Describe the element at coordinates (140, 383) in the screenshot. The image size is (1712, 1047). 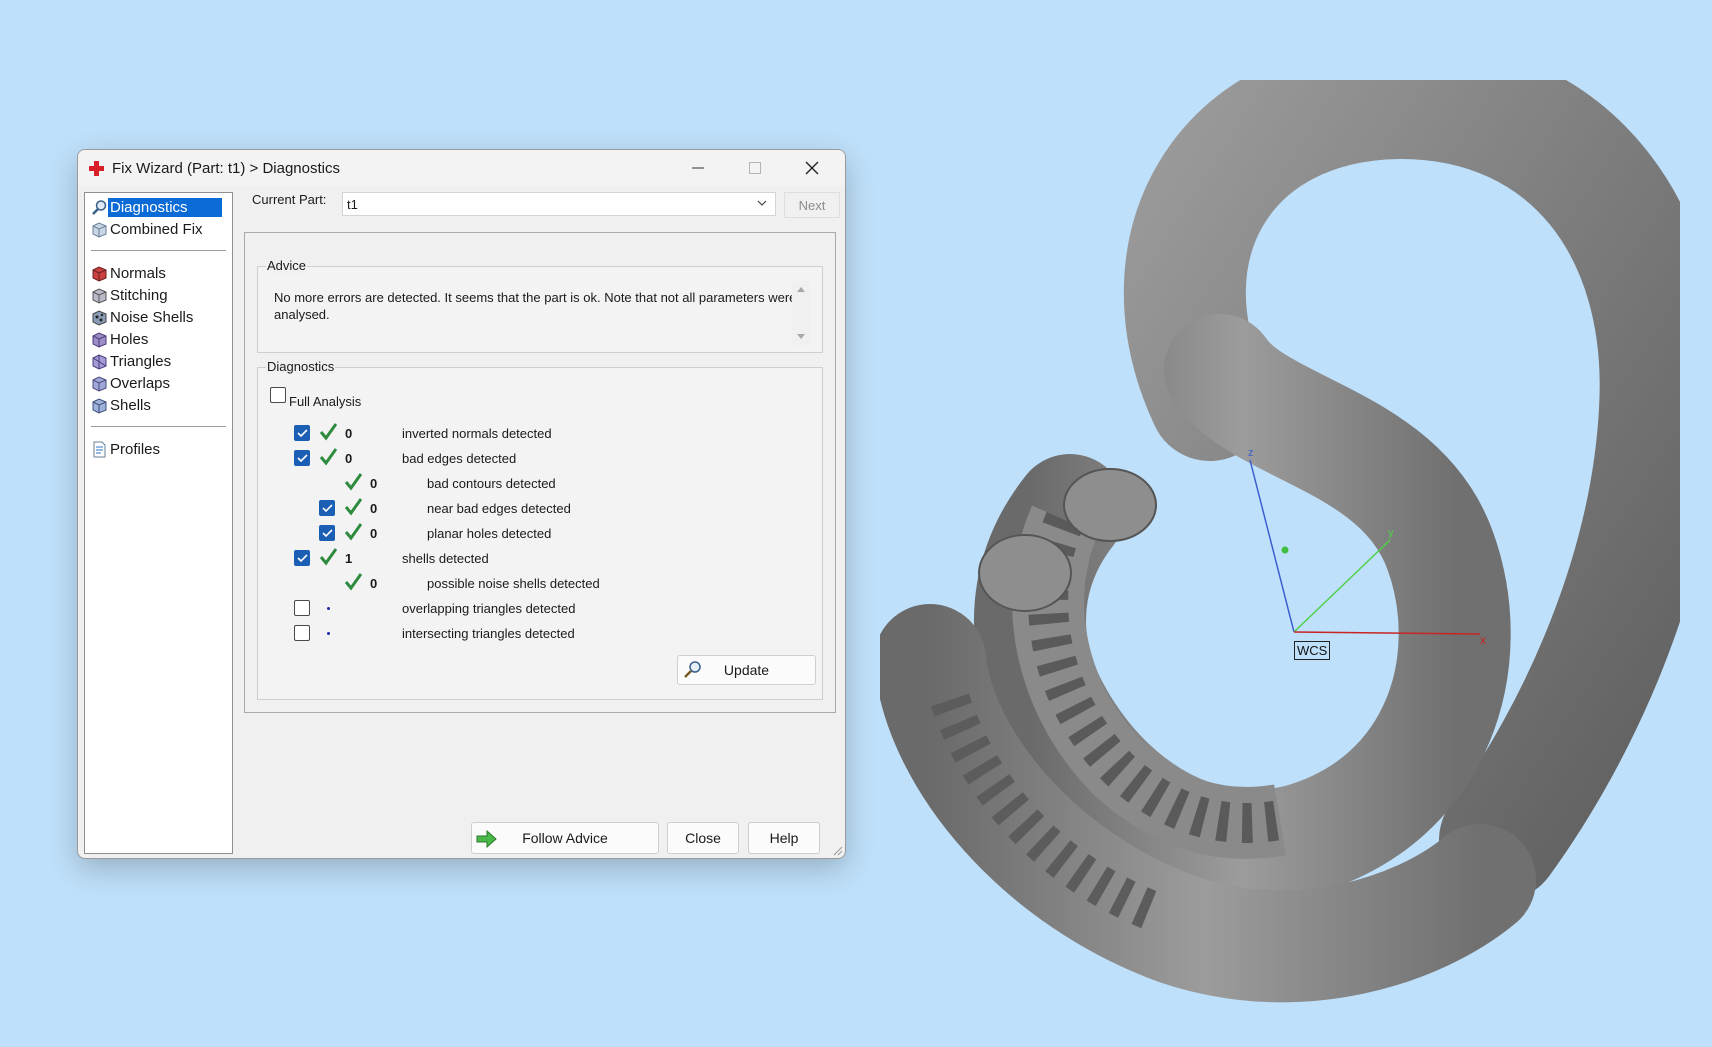
I see `nav-item-label: Overlaps` at that location.